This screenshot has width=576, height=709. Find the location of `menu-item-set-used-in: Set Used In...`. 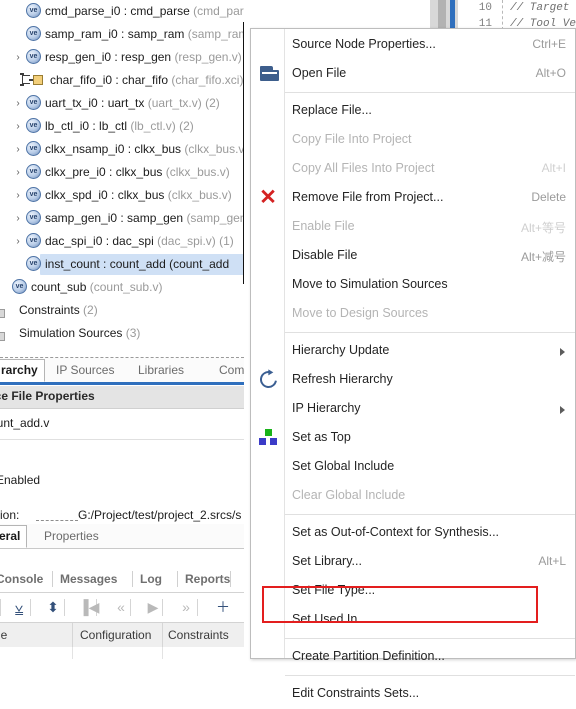

menu-item-set-used-in: Set Used In... is located at coordinates (413, 620).